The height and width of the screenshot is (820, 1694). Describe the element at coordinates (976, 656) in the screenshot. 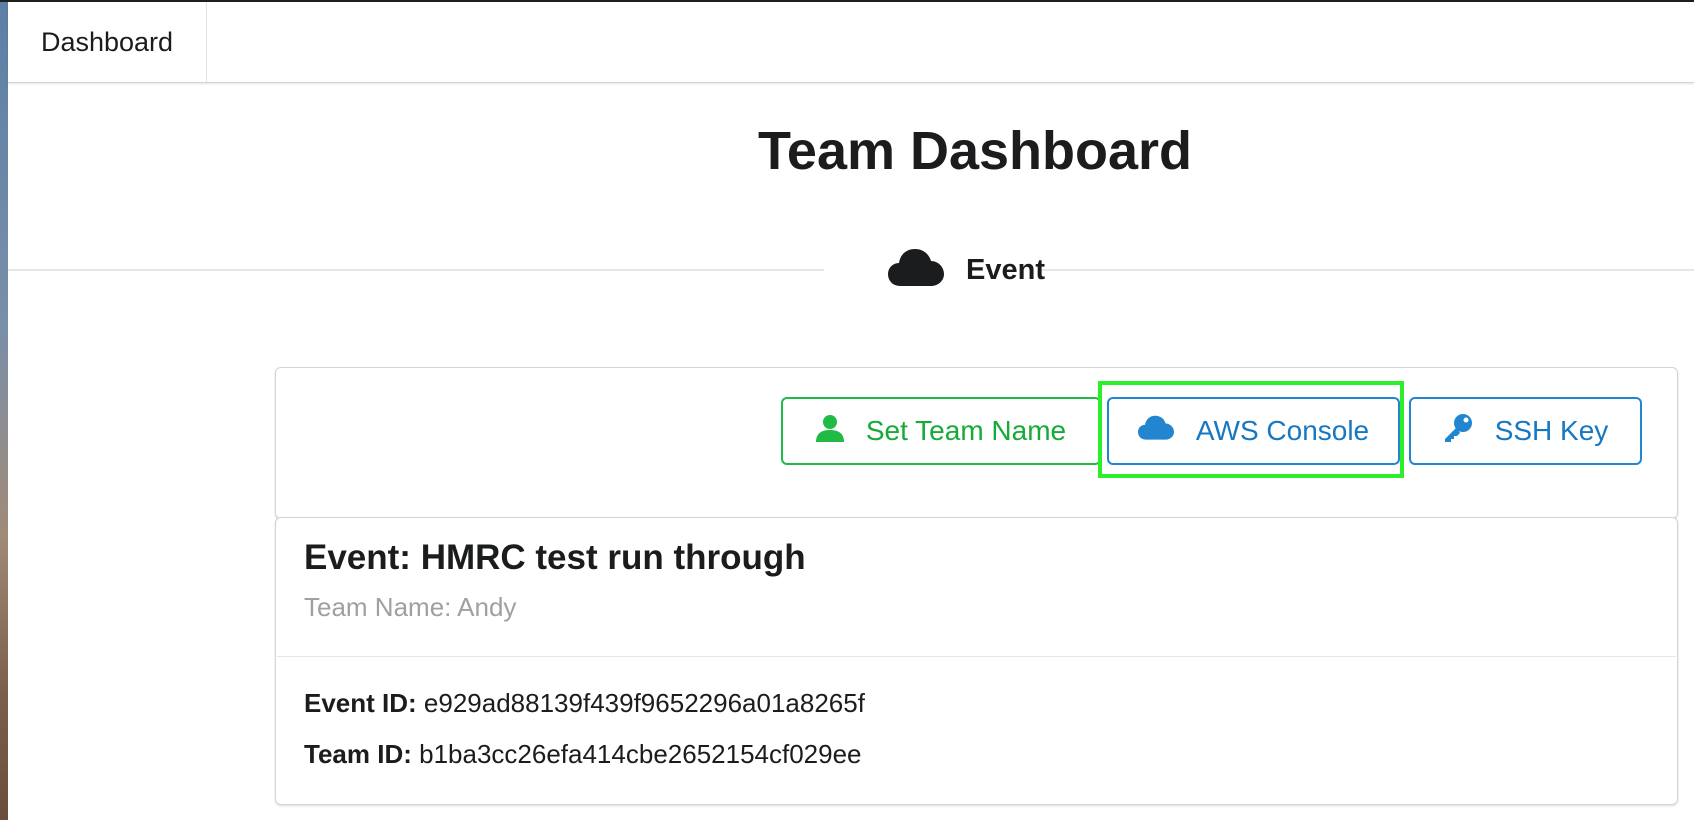

I see `card-divider` at that location.